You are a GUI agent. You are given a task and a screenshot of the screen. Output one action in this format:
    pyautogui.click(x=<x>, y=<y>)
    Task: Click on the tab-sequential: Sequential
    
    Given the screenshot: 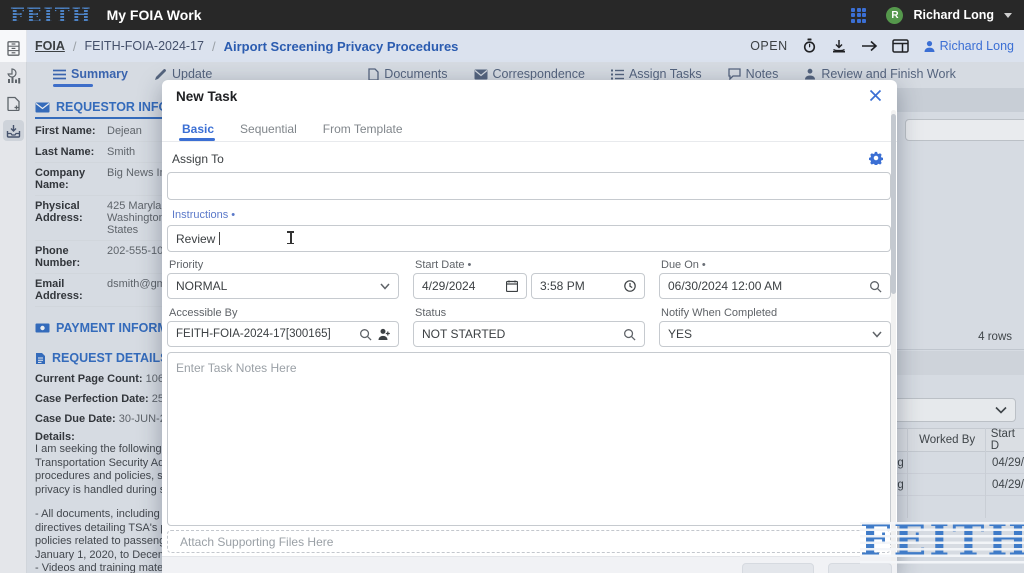 What is the action you would take?
    pyautogui.click(x=268, y=129)
    